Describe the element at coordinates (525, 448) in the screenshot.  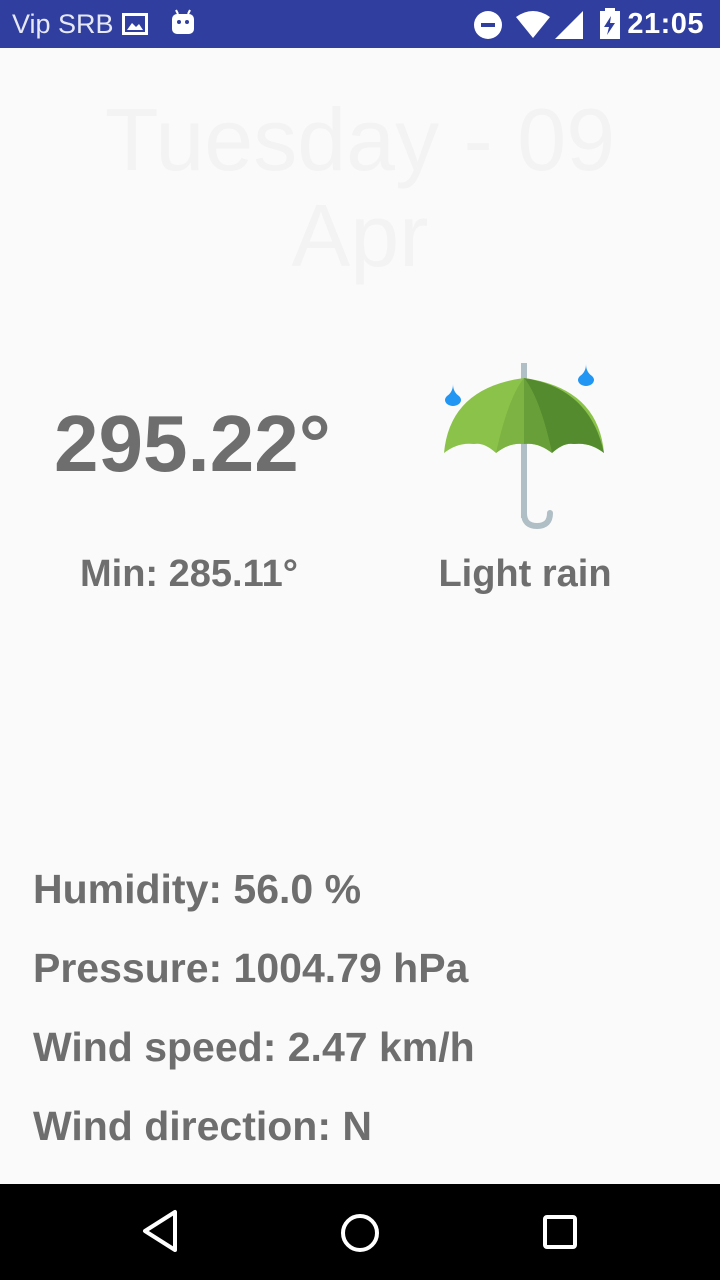
I see `umbrella-rain-icon` at that location.